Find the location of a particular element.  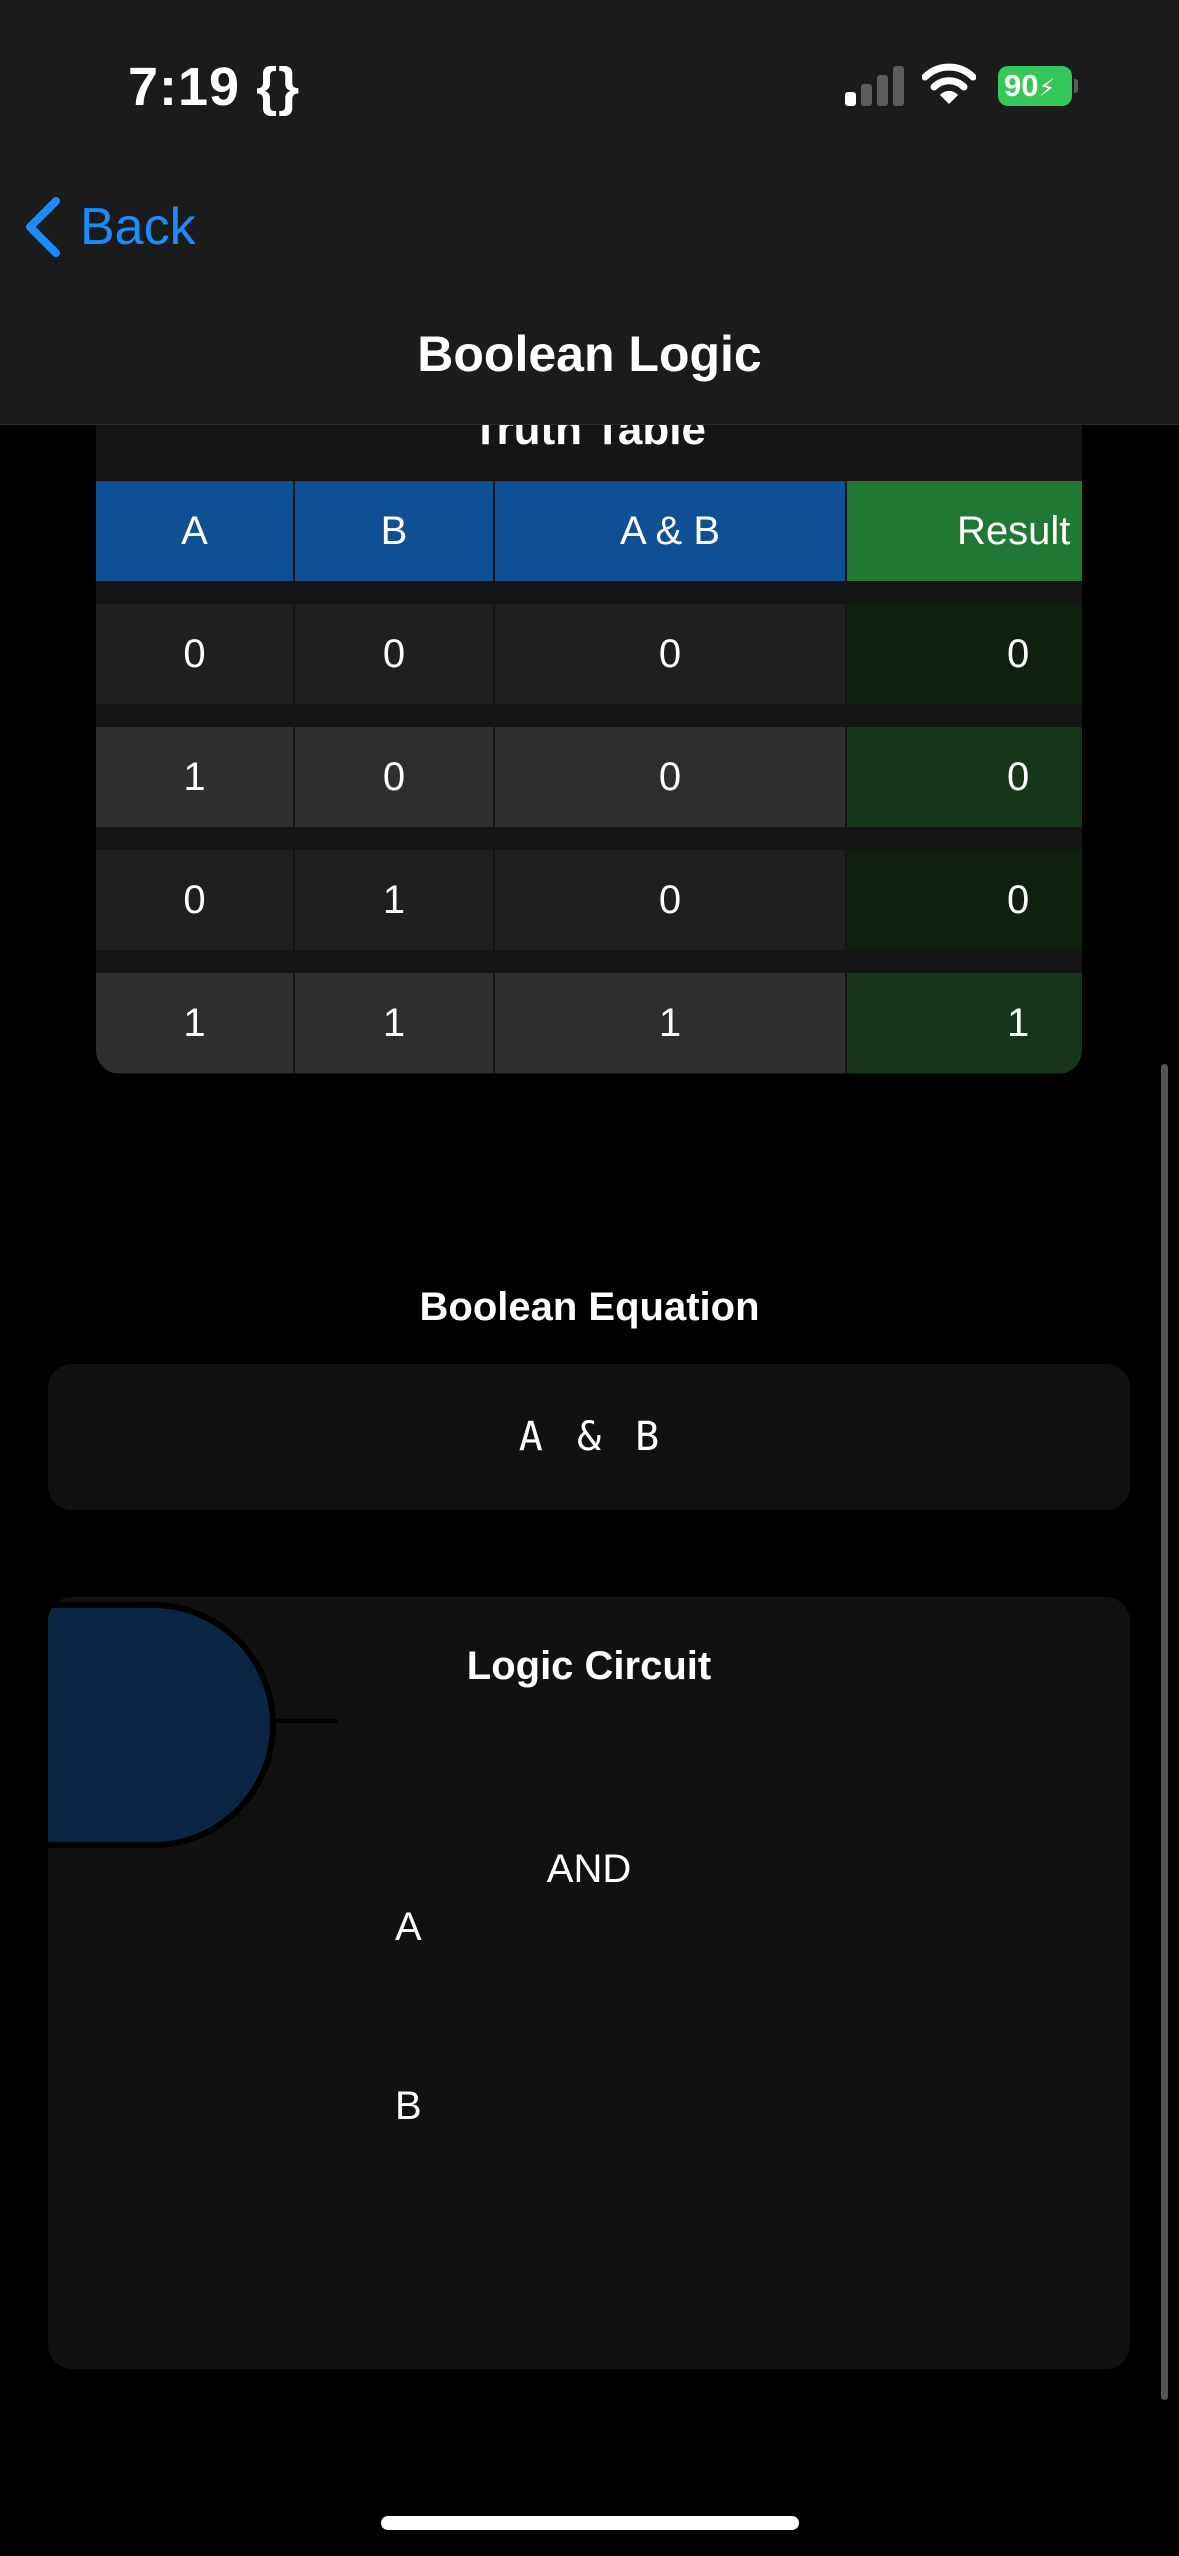

equation-display: A & B is located at coordinates (589, 1437).